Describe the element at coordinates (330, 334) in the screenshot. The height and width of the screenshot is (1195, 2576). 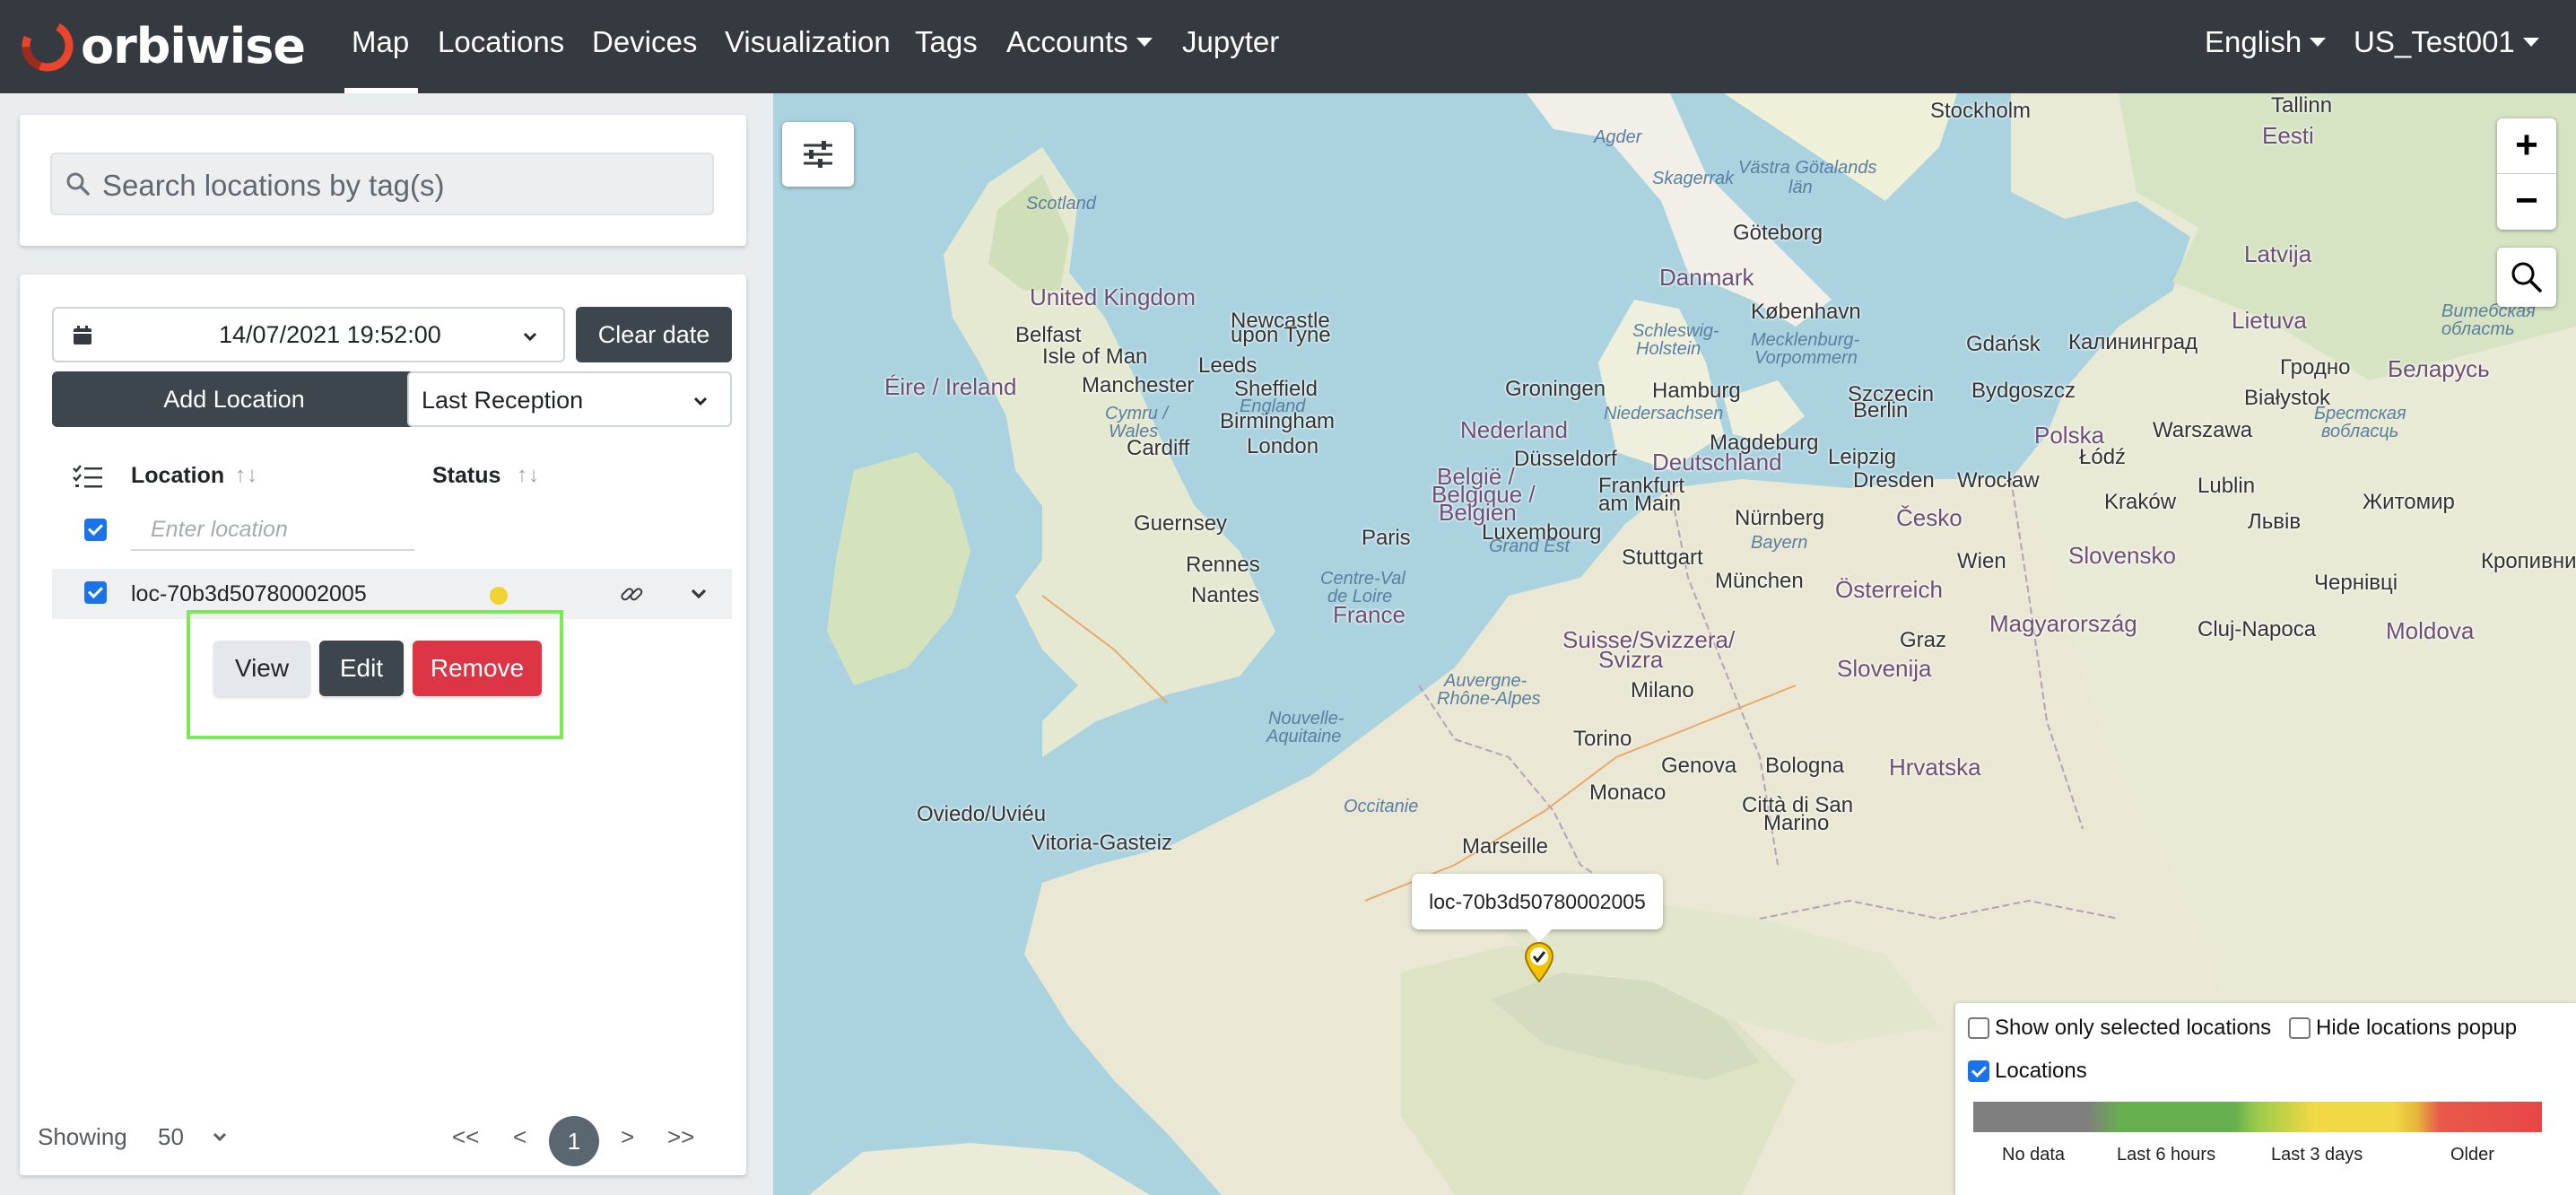
I see `date-value: 14/07/2021 19:52:00` at that location.